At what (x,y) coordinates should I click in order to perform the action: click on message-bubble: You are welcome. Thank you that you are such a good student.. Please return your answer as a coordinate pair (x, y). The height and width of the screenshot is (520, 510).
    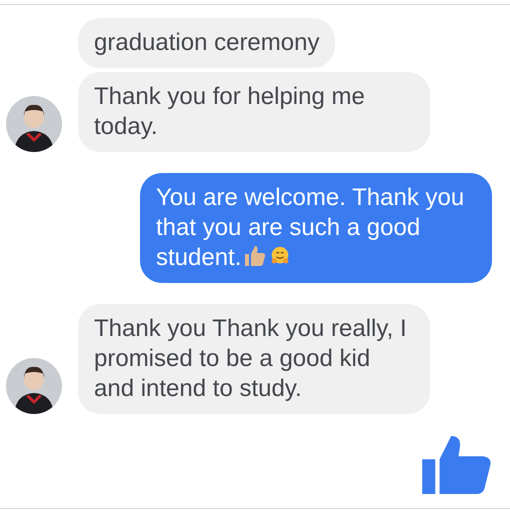
    Looking at the image, I should click on (316, 228).